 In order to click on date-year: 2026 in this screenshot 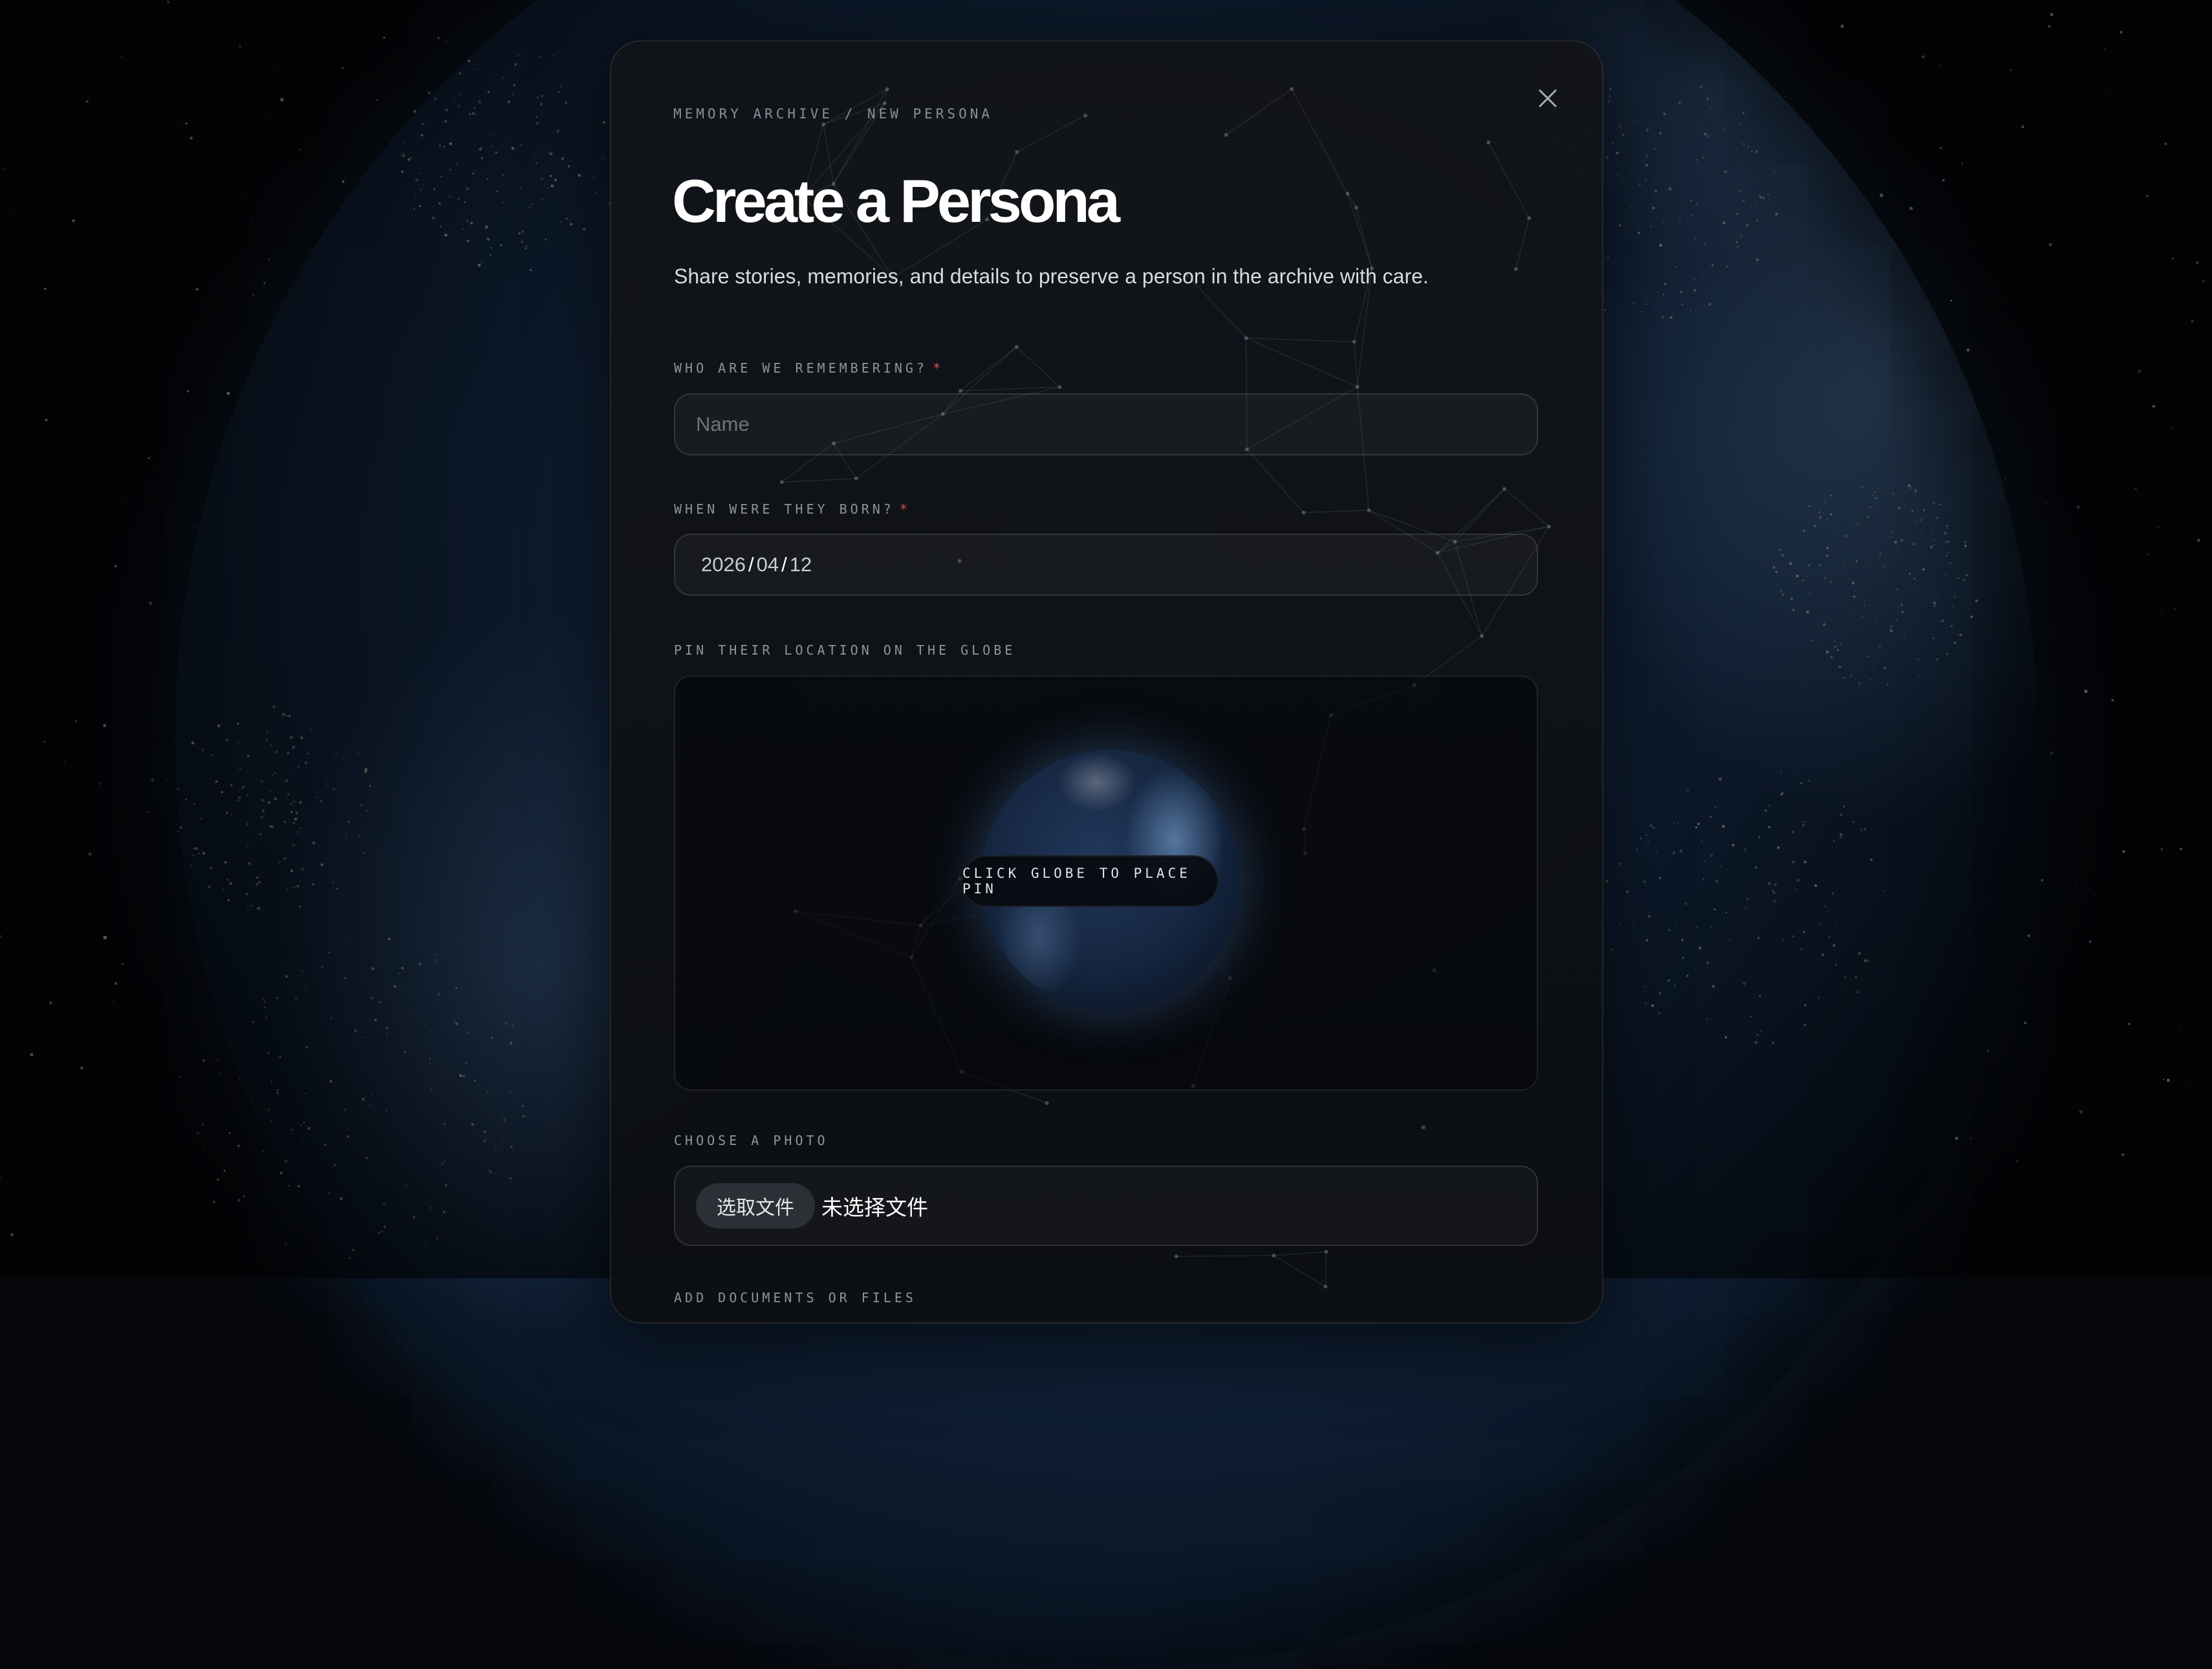, I will do `click(723, 564)`.